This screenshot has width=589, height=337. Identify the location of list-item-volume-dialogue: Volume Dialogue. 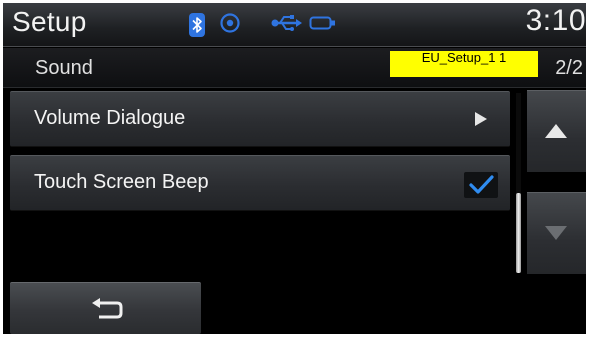
(260, 119).